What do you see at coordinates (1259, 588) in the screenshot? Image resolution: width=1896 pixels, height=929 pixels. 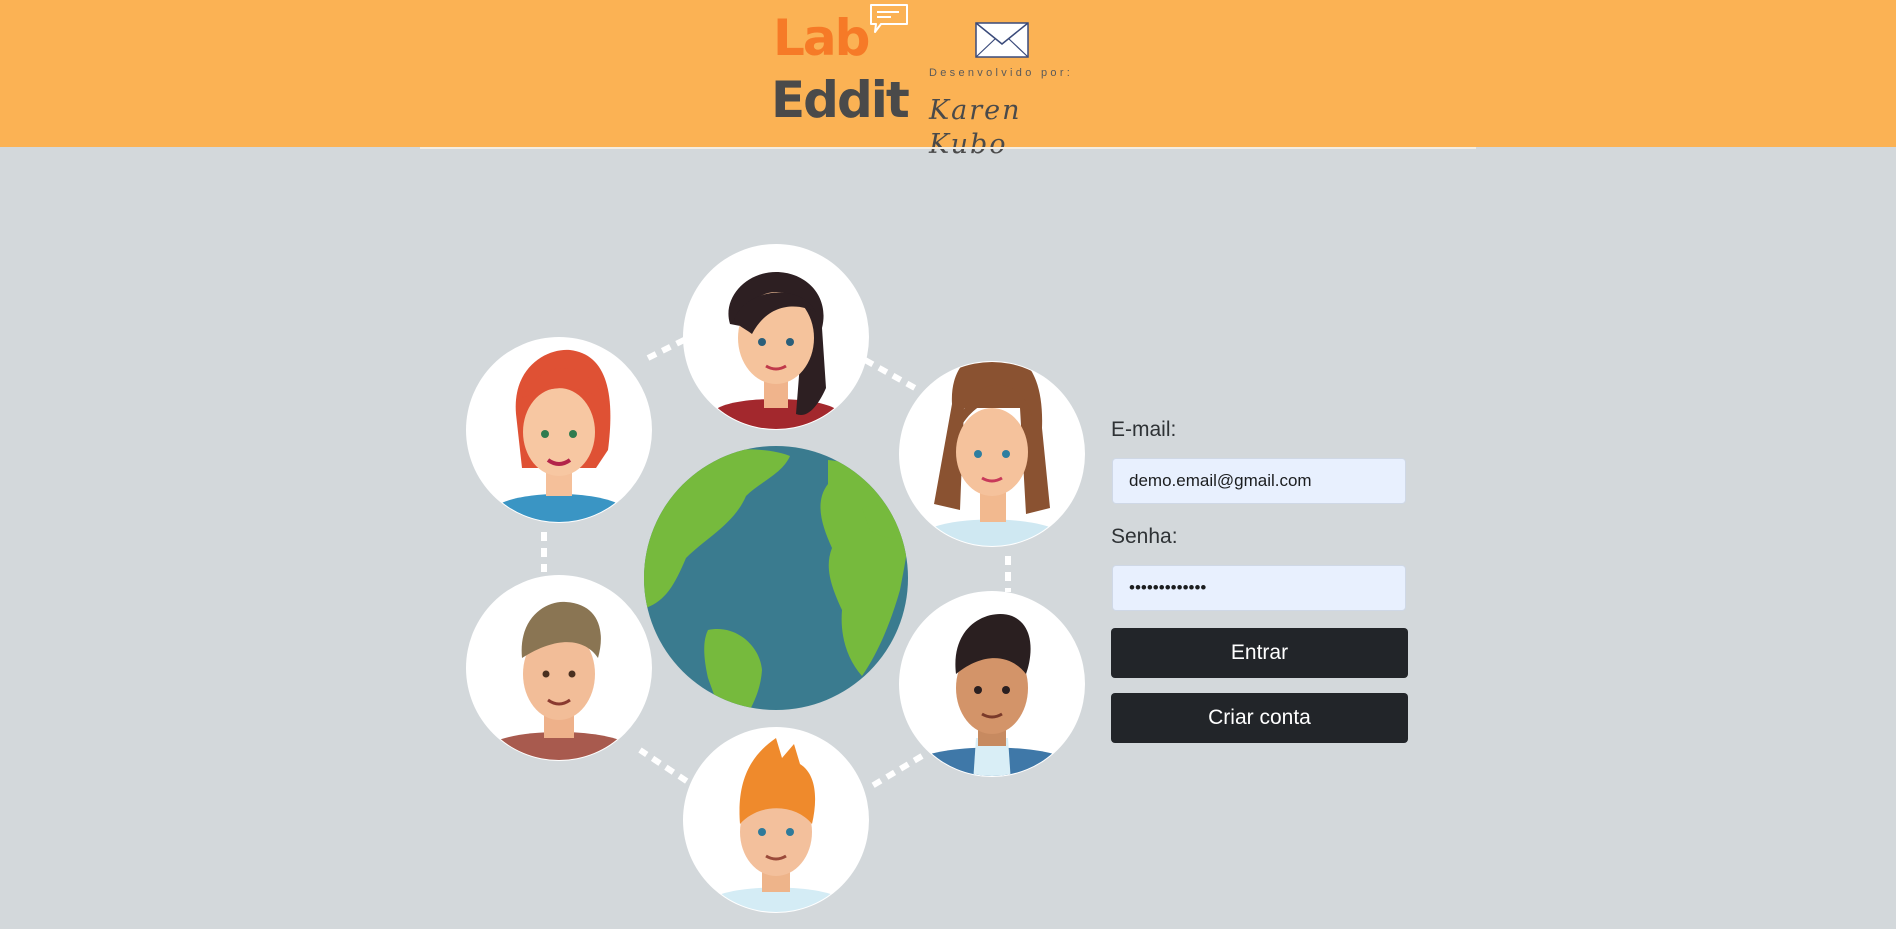 I see `password-field` at bounding box center [1259, 588].